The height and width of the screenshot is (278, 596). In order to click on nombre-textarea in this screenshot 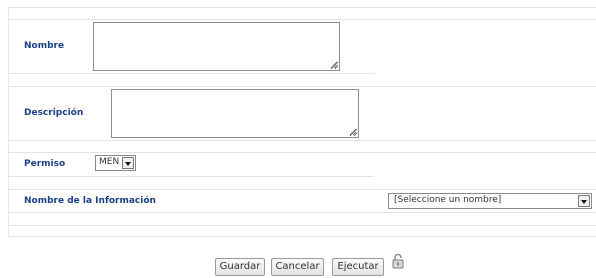, I will do `click(216, 46)`.